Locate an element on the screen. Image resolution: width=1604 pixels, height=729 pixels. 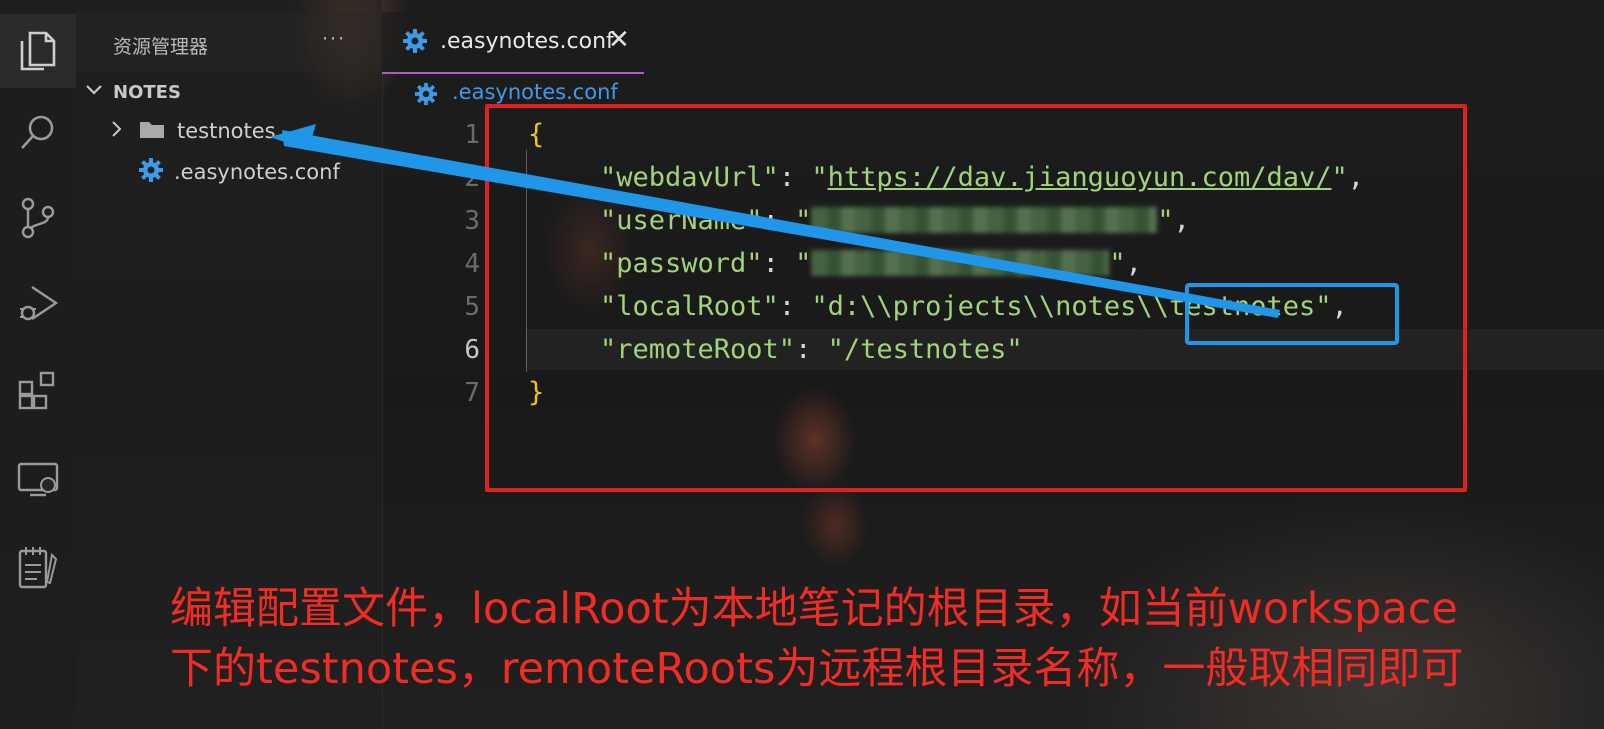
tab-bar: .easynotes.conf ✕ is located at coordinates (993, 43).